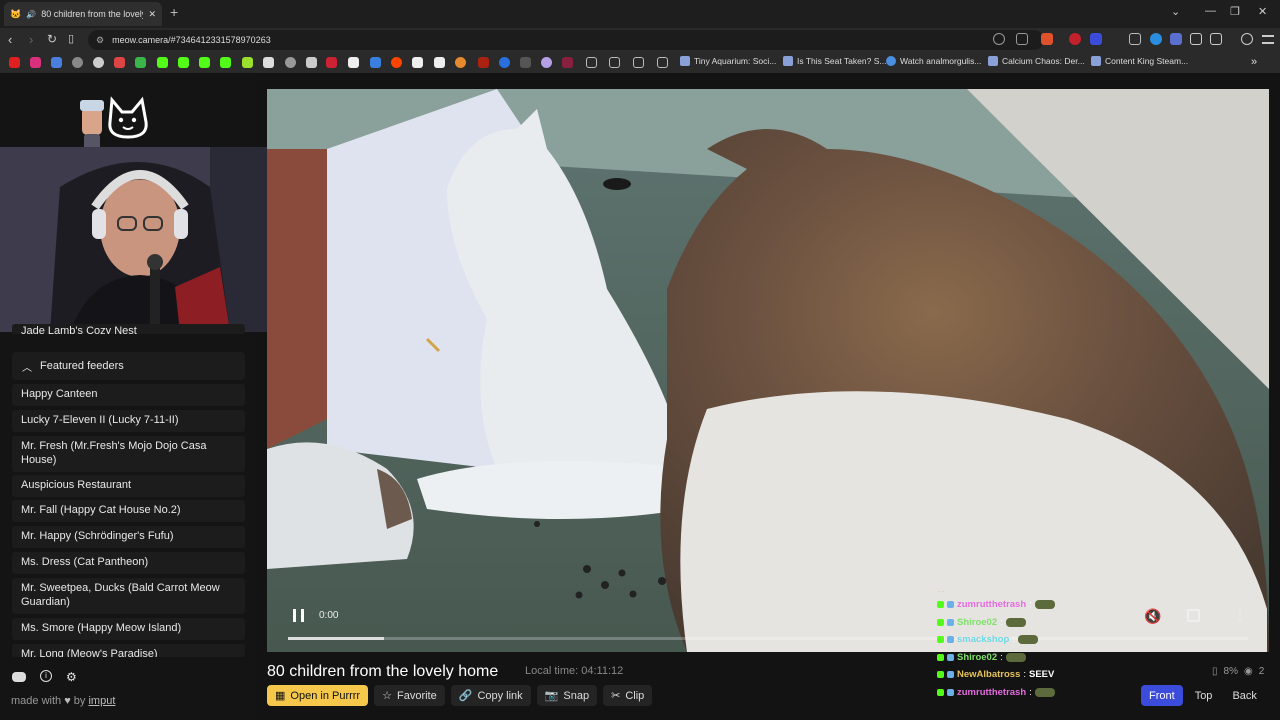 This screenshot has height=720, width=1280. Describe the element at coordinates (128, 563) in the screenshot. I see `feeder-item: Ms. Dress (Cat Pantheon)` at that location.